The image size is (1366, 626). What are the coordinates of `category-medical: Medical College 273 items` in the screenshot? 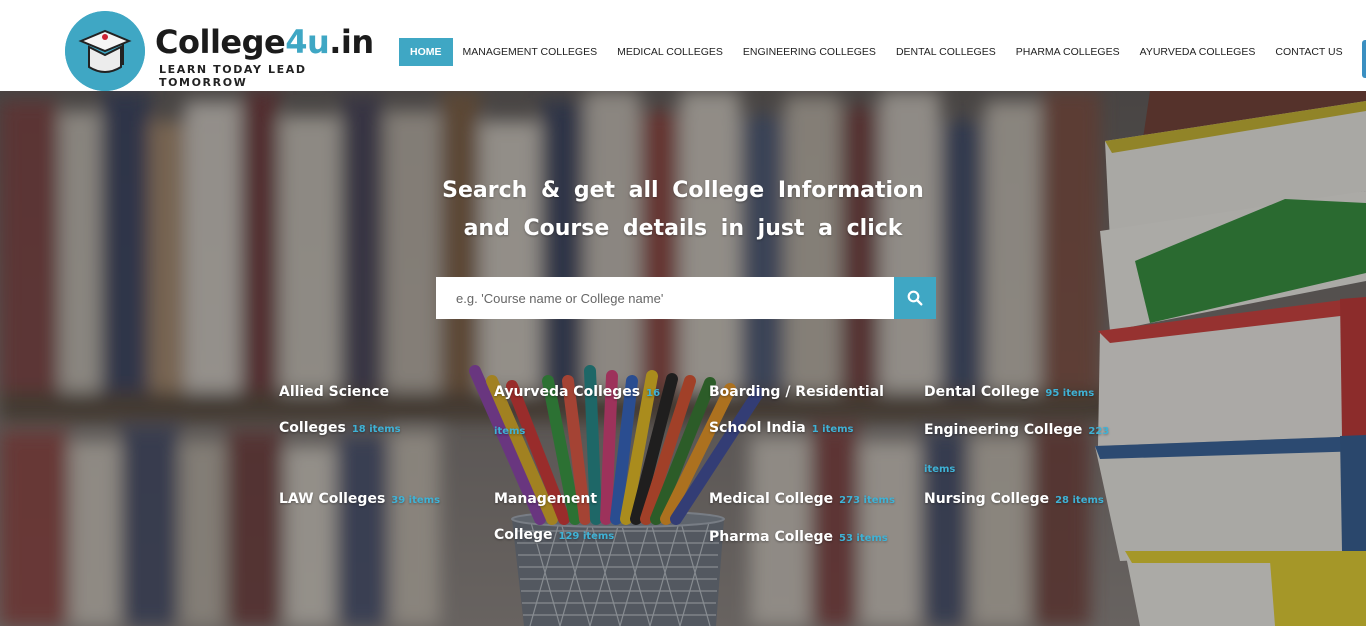 It's located at (804, 500).